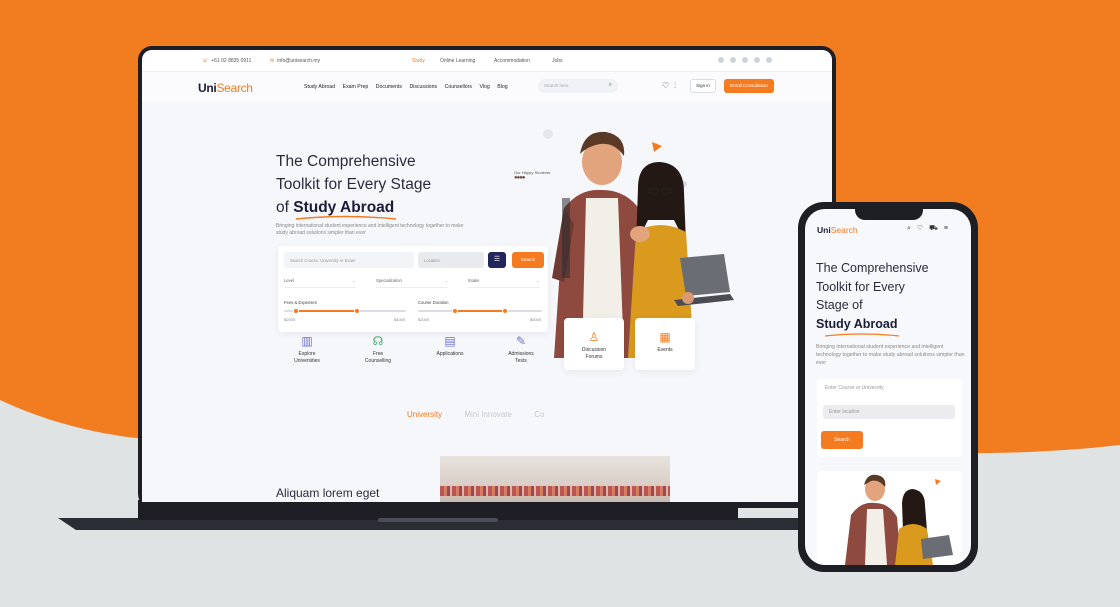 Image resolution: width=1120 pixels, height=607 pixels. Describe the element at coordinates (555, 479) in the screenshot. I see `library-image` at that location.